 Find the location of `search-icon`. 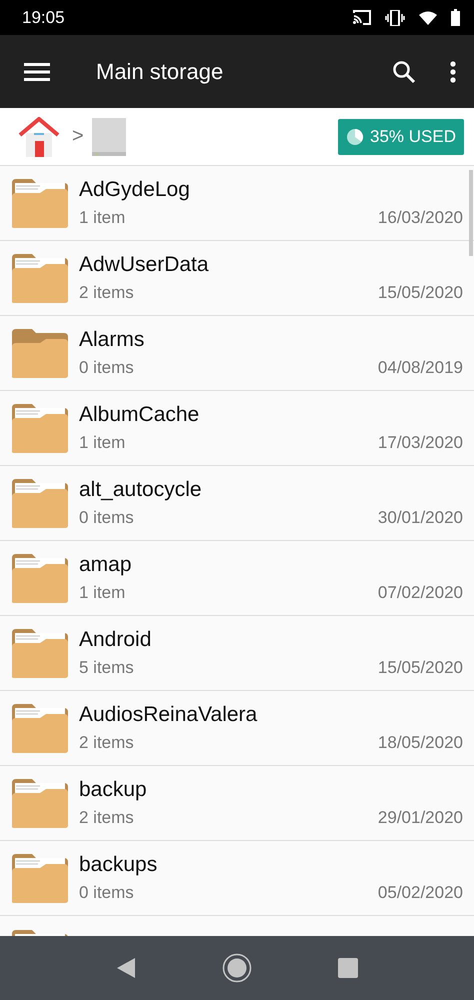

search-icon is located at coordinates (404, 72).